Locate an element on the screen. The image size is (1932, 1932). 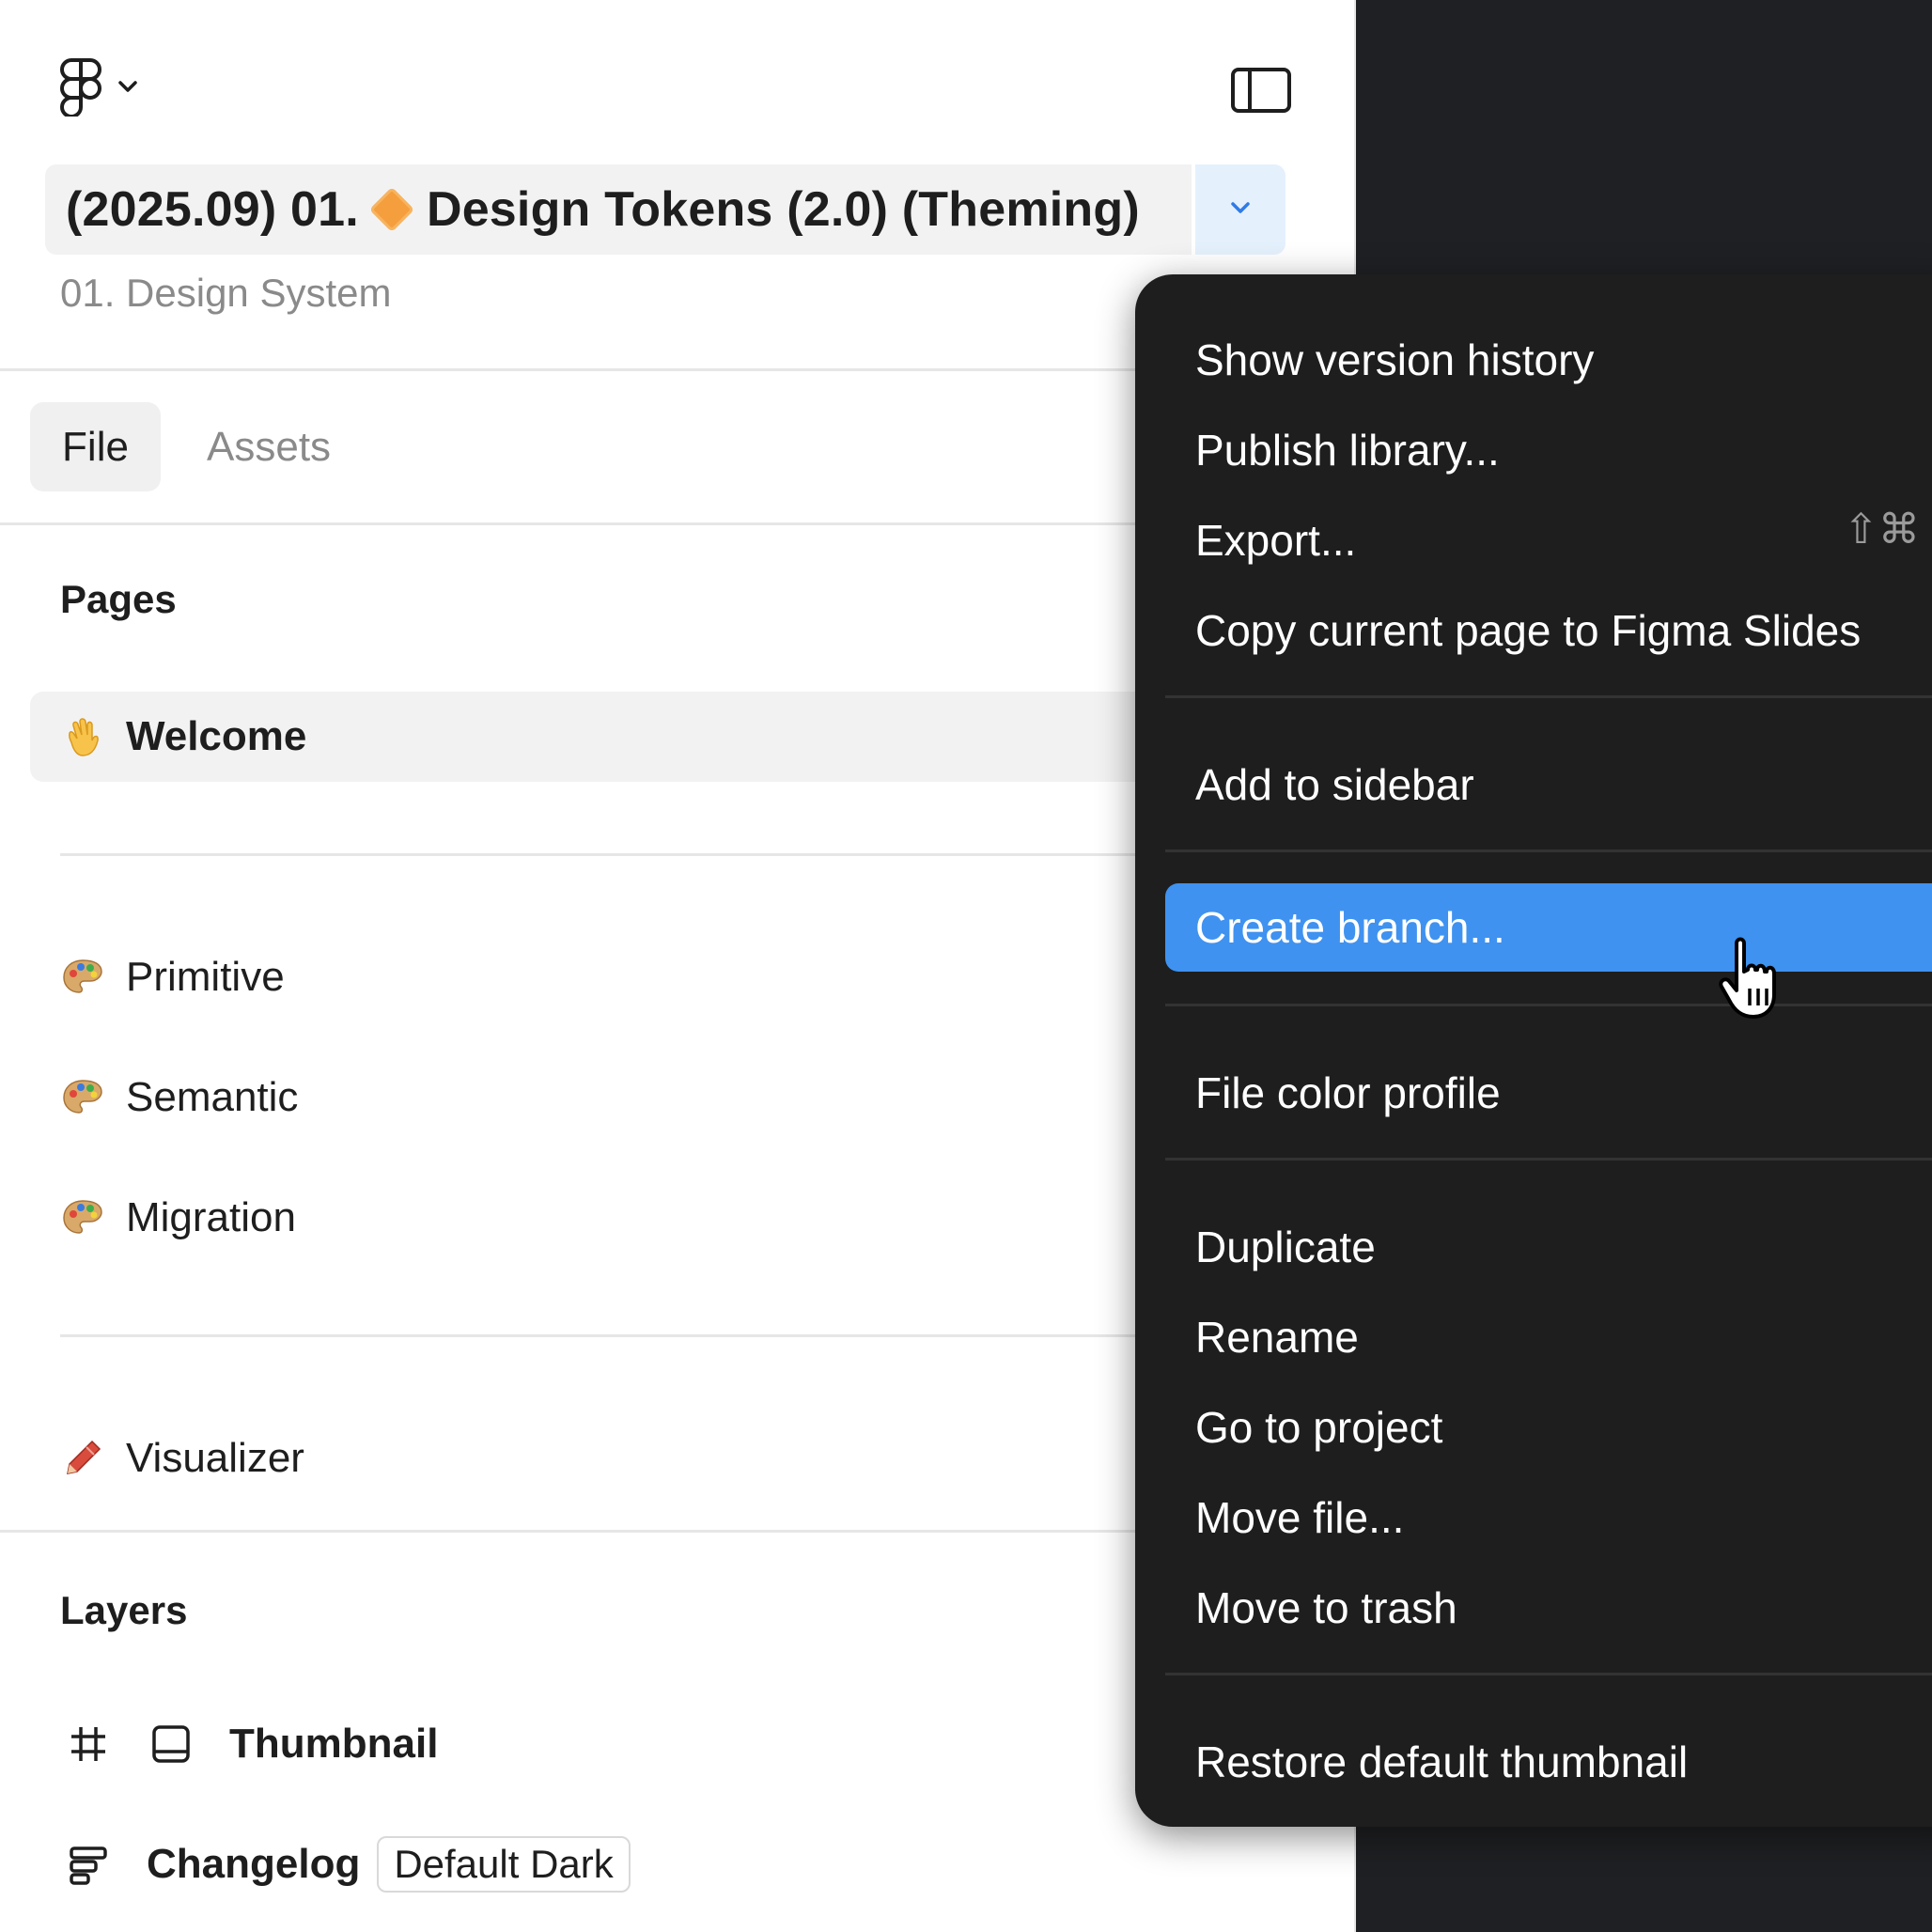
main-menu-button is located at coordinates (98, 88).